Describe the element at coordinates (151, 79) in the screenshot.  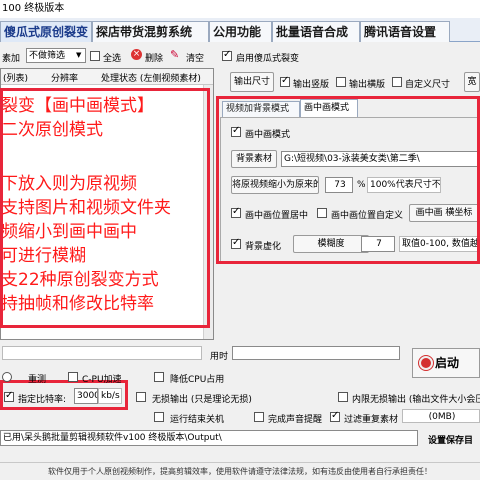
I see `col-status: 处理状态 (左侧视频素材)` at that location.